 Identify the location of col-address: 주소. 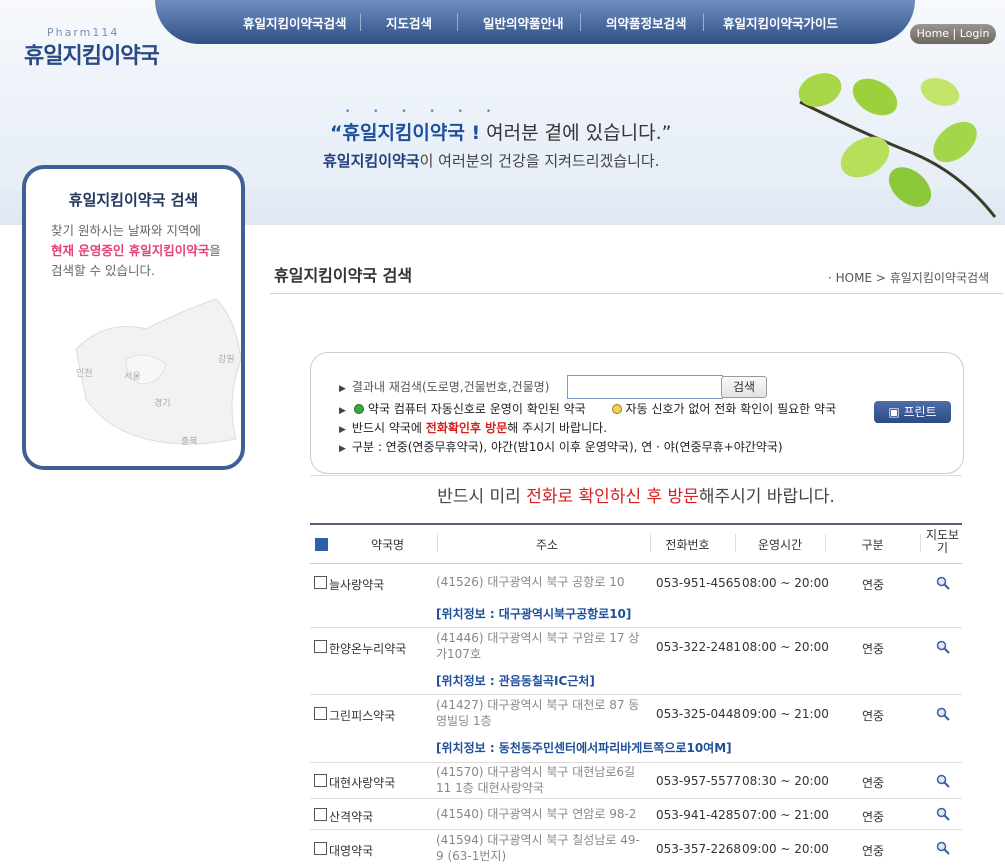
(547, 545).